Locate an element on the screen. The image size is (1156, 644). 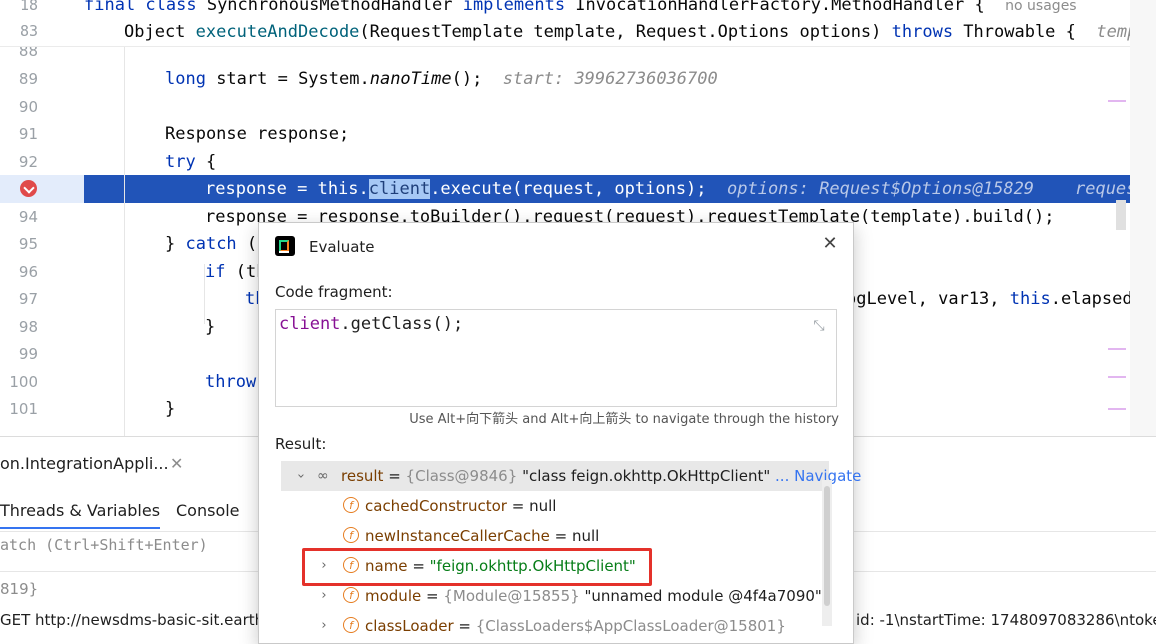
code-line: Response response; is located at coordinates (257, 134).